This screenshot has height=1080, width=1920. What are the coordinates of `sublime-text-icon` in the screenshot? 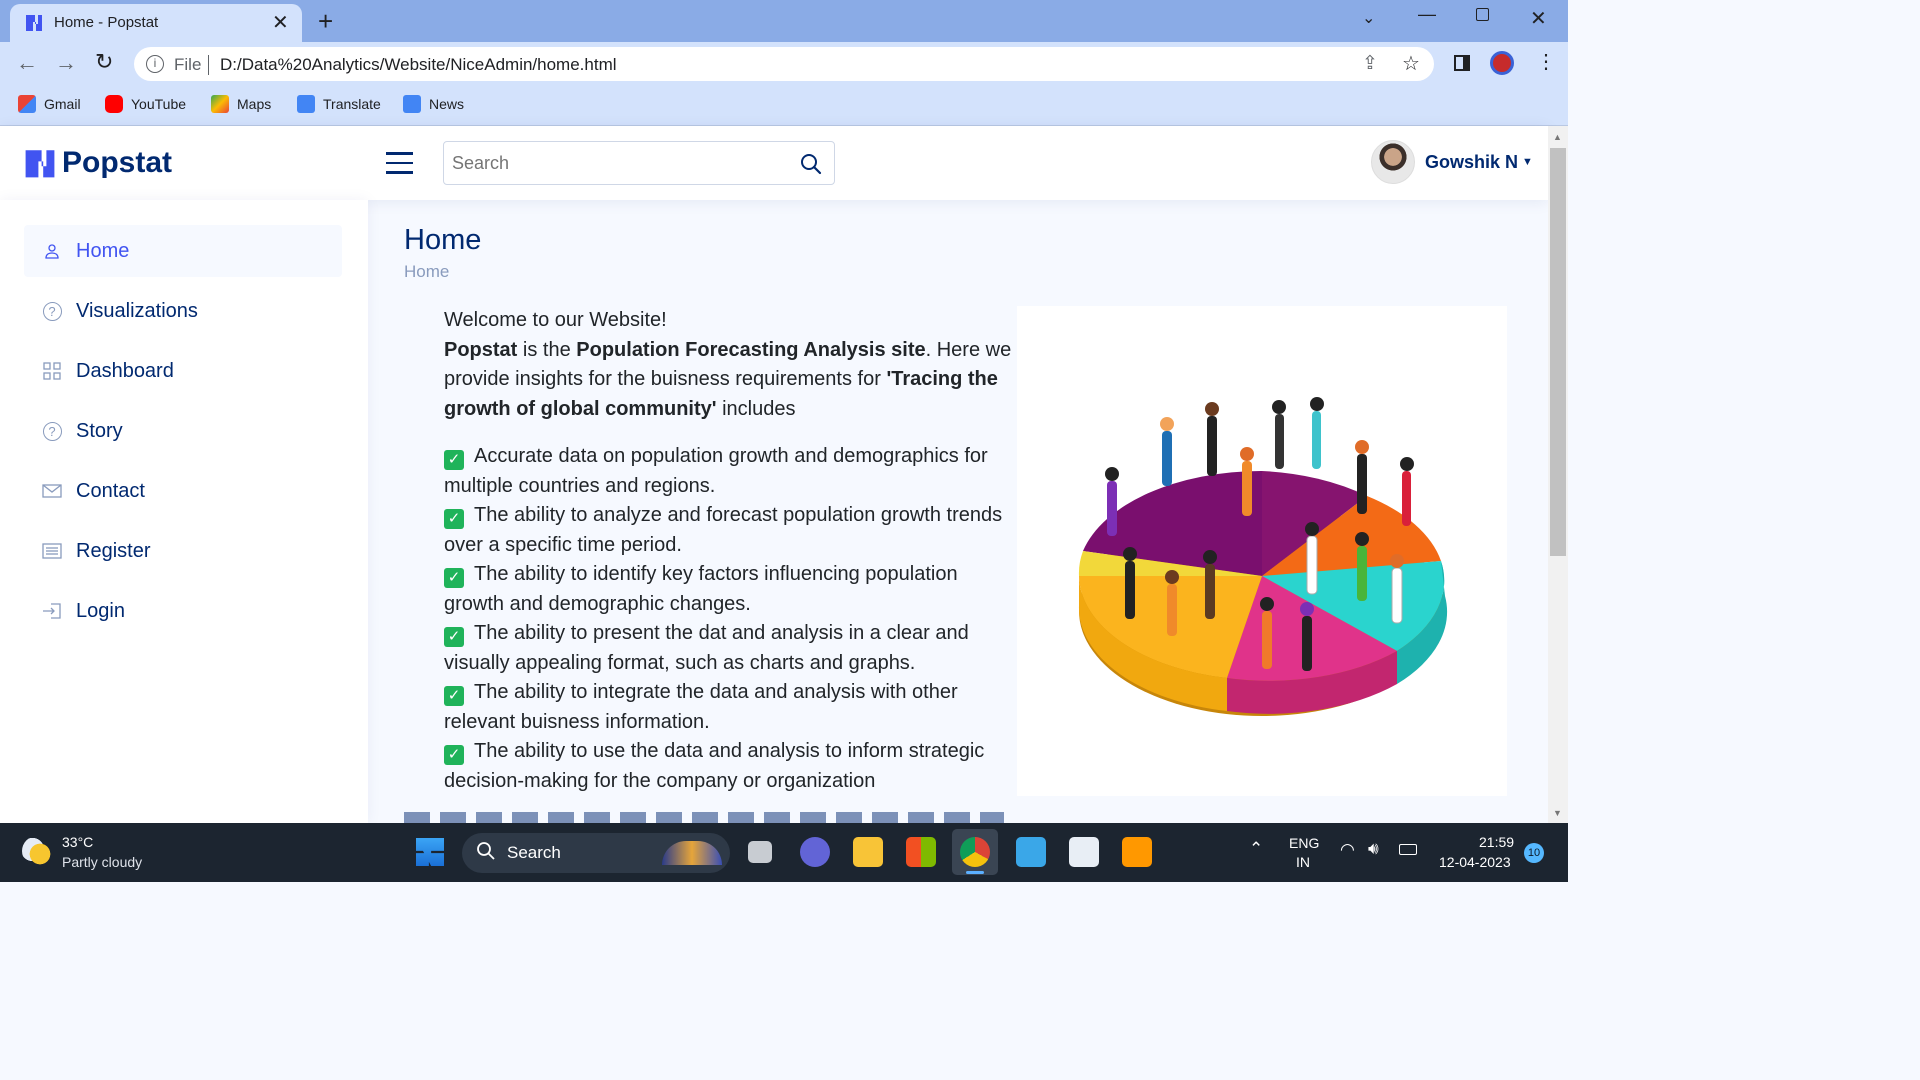 It's located at (1137, 852).